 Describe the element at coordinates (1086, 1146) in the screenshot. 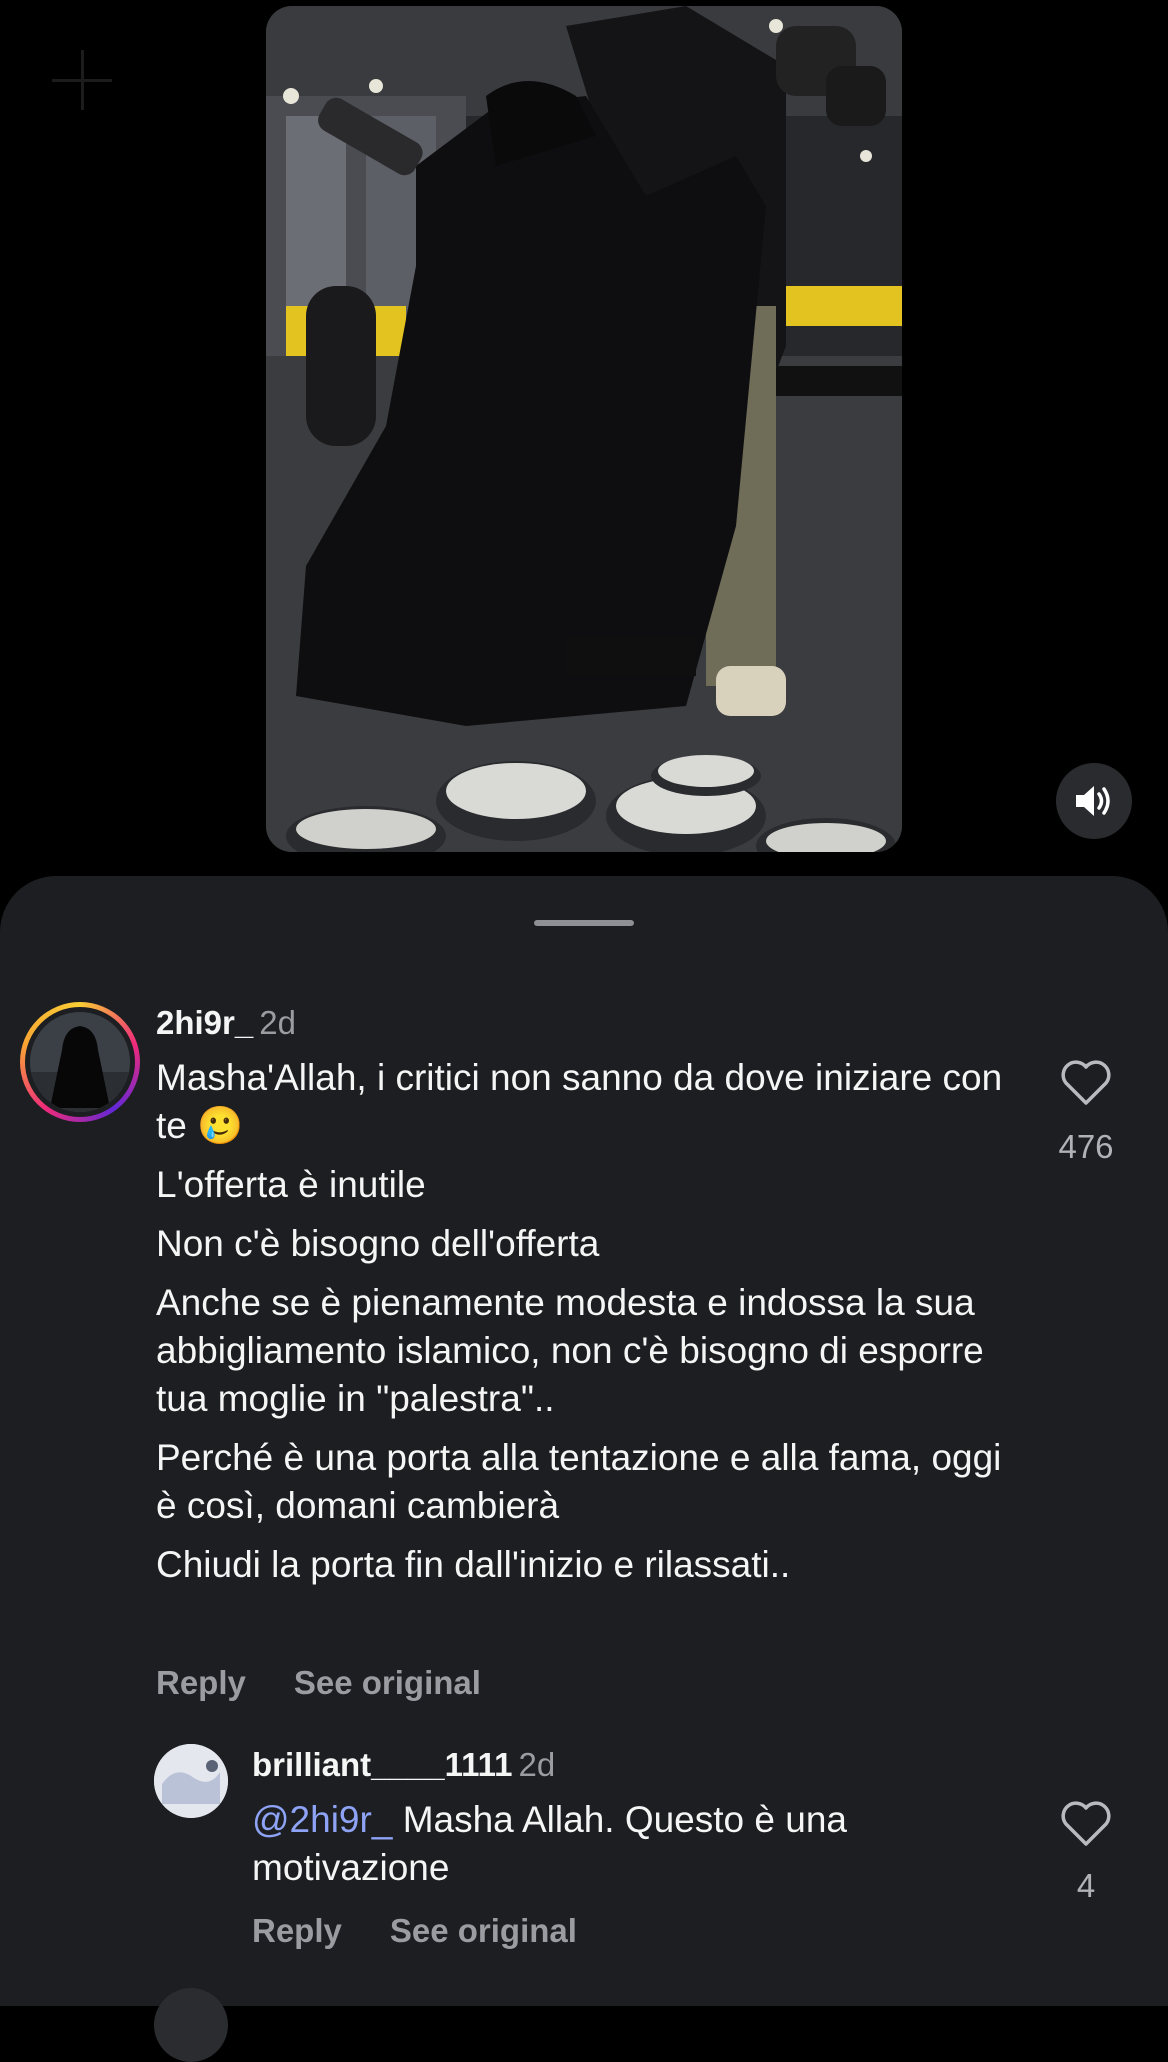

I see `like-count: 476` at that location.